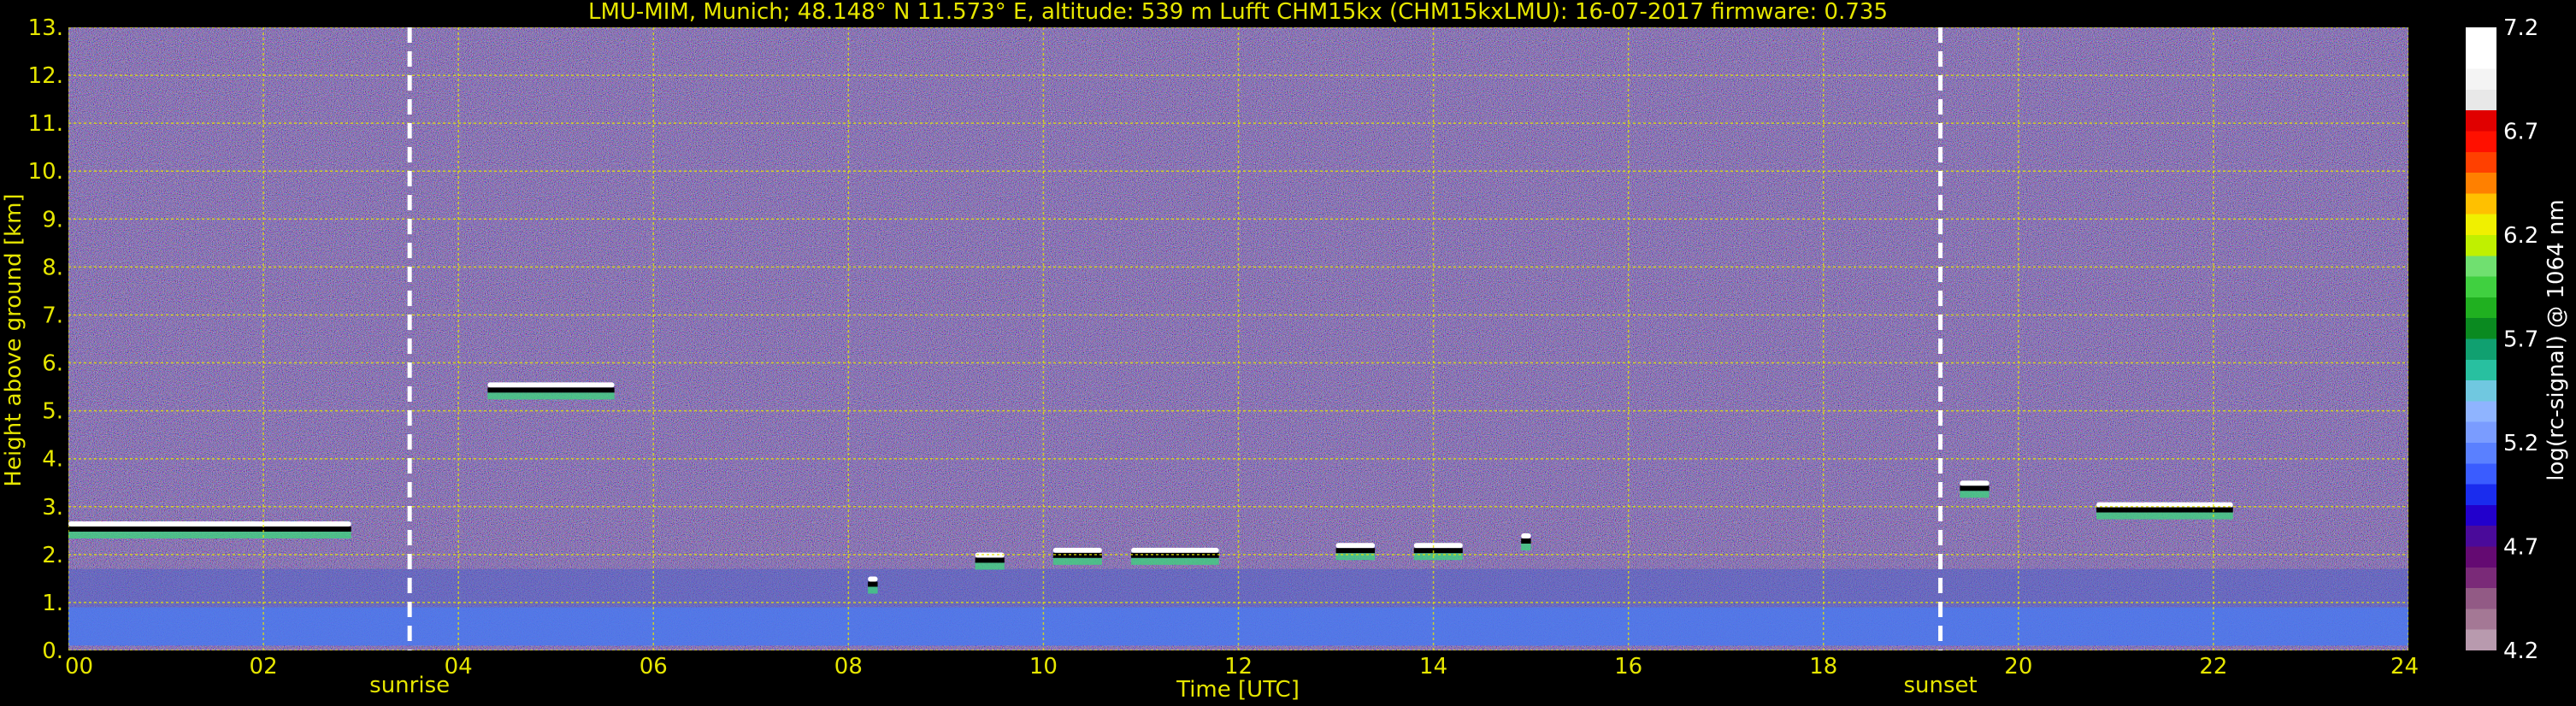  Describe the element at coordinates (2404, 667) in the screenshot. I see `x-tick-24: 24` at that location.